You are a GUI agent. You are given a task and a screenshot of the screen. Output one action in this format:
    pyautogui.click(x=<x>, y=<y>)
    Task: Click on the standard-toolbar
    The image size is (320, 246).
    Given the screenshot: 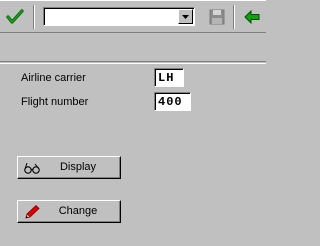 What is the action you would take?
    pyautogui.click(x=133, y=16)
    